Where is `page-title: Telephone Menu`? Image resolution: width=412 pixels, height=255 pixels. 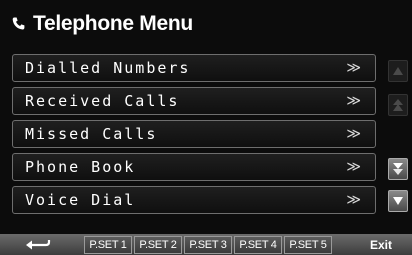
page-title: Telephone Menu is located at coordinates (113, 23).